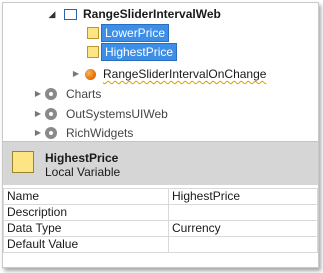 This screenshot has width=323, height=273. Describe the element at coordinates (243, 244) in the screenshot. I see `property-value-default-value` at that location.